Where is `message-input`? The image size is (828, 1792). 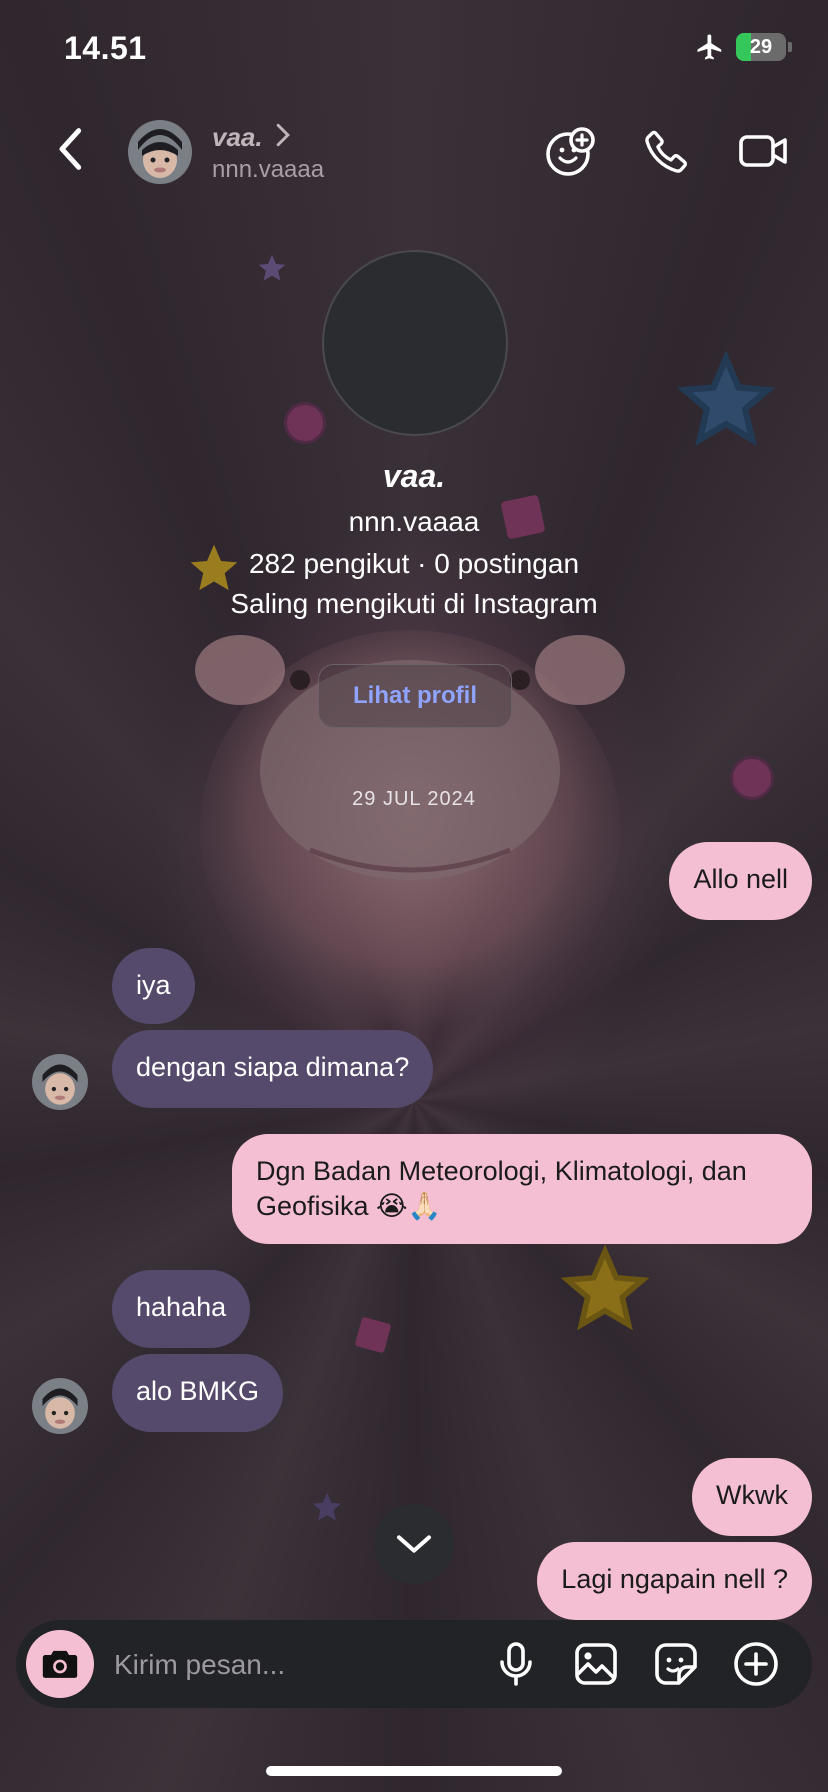 message-input is located at coordinates (304, 1665).